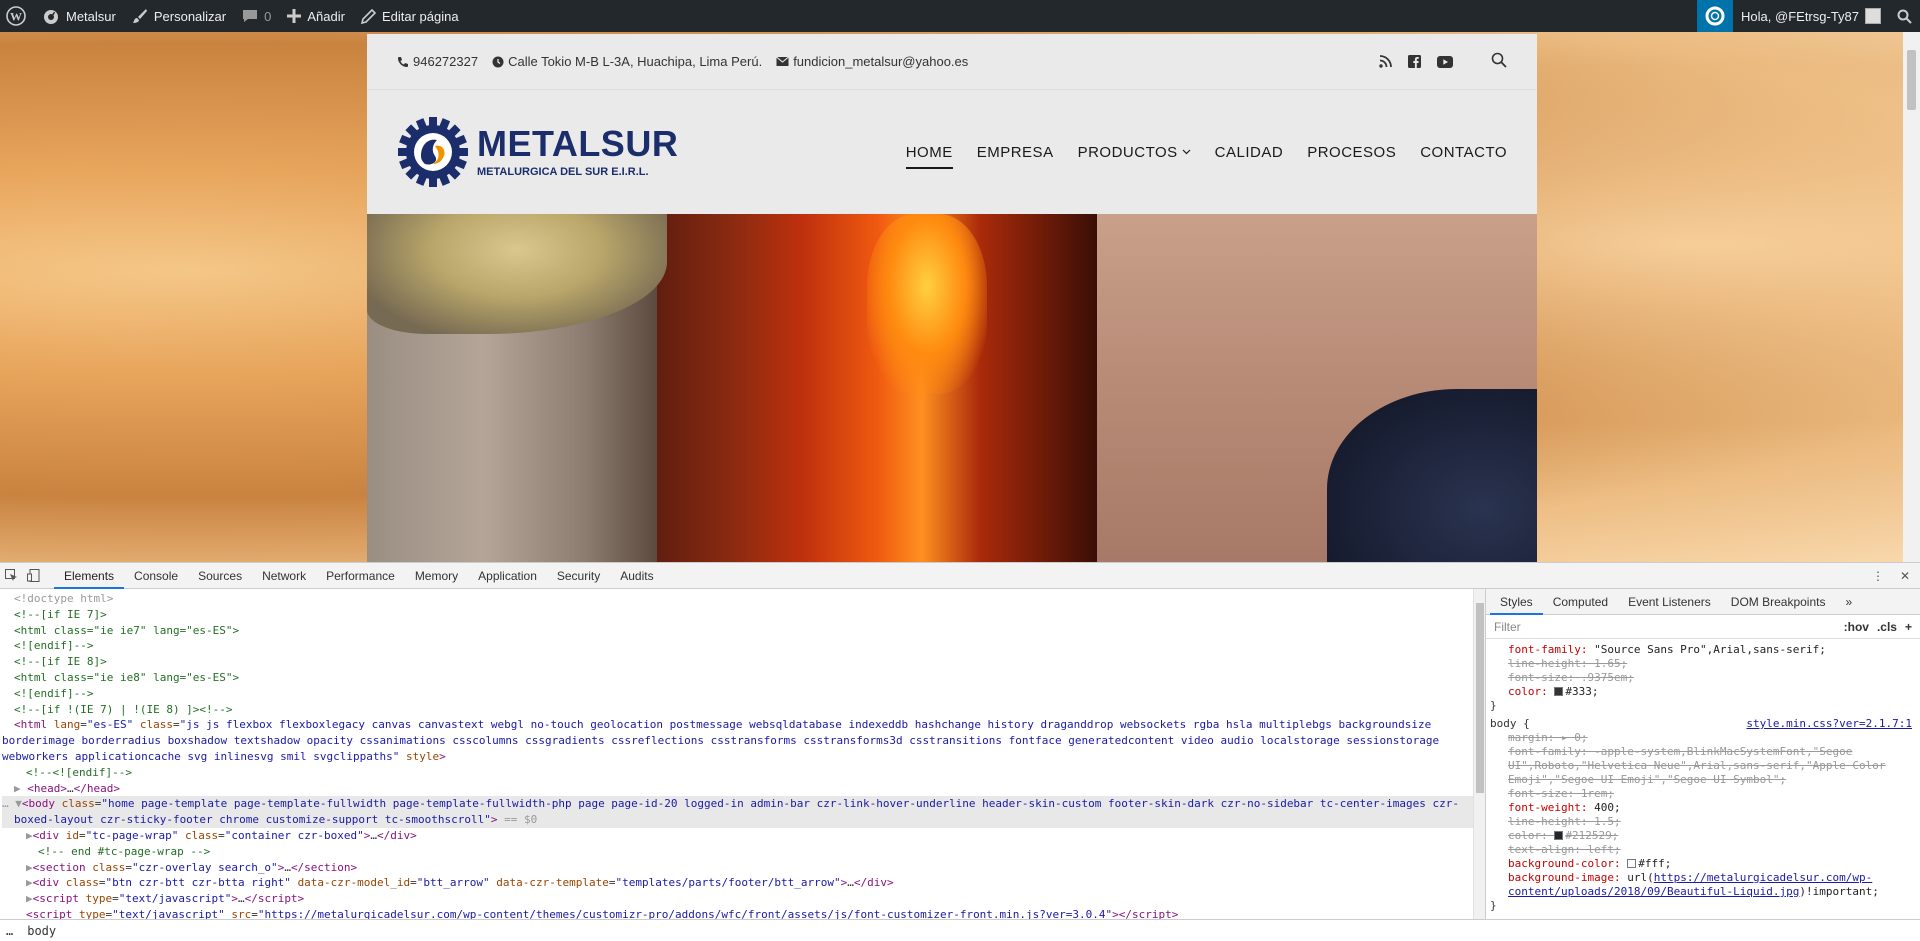 The height and width of the screenshot is (941, 1920). What do you see at coordinates (446, 61) in the screenshot?
I see `phone-number: 946272327` at bounding box center [446, 61].